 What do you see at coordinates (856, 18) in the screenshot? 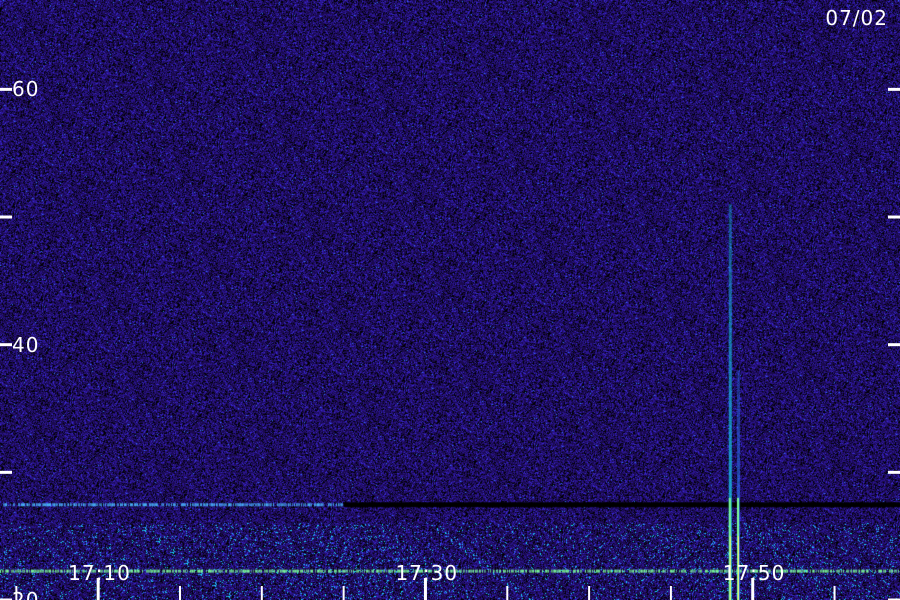
I see `date-label: 07/02` at bounding box center [856, 18].